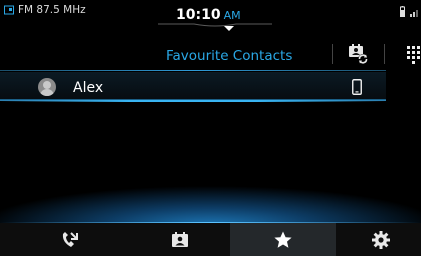 This screenshot has width=421, height=256. I want to click on avatar, so click(47, 87).